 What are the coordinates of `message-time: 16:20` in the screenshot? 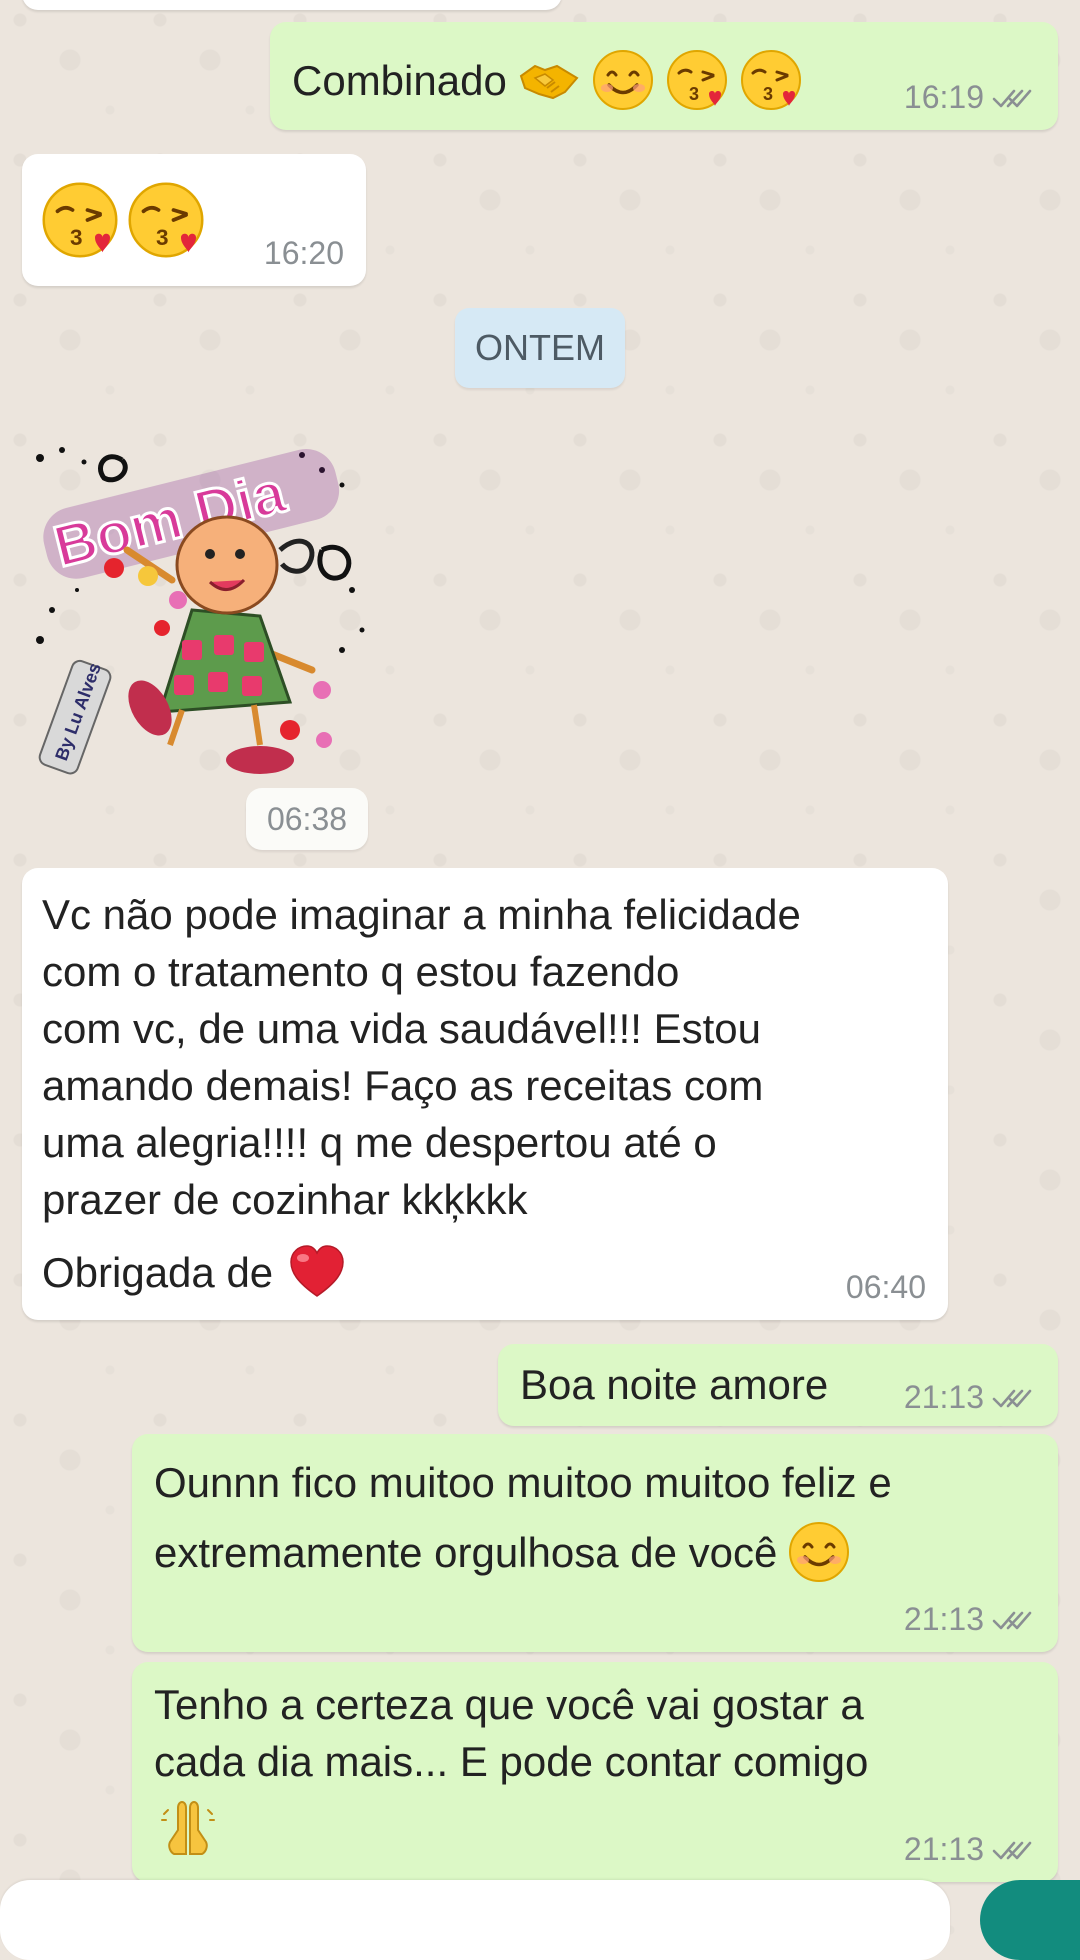 It's located at (303, 253).